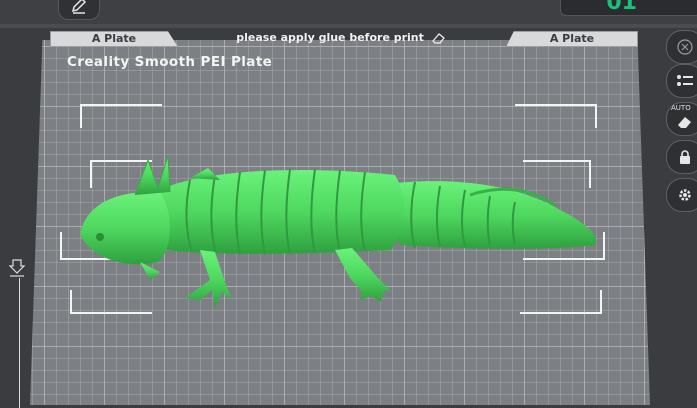 The height and width of the screenshot is (408, 697). Describe the element at coordinates (684, 122) in the screenshot. I see `eraser-icon` at that location.